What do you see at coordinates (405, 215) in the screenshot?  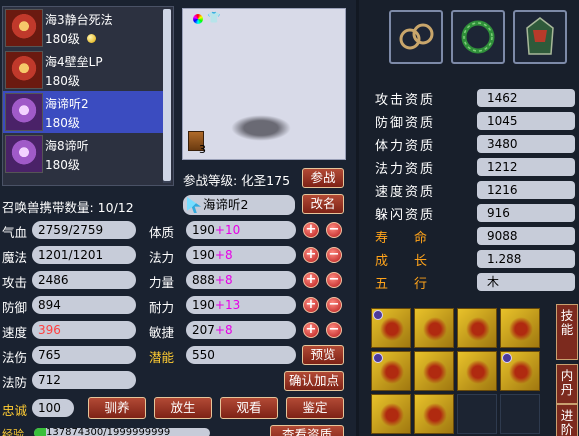 I see `aptitude-label: 躲闪资质` at bounding box center [405, 215].